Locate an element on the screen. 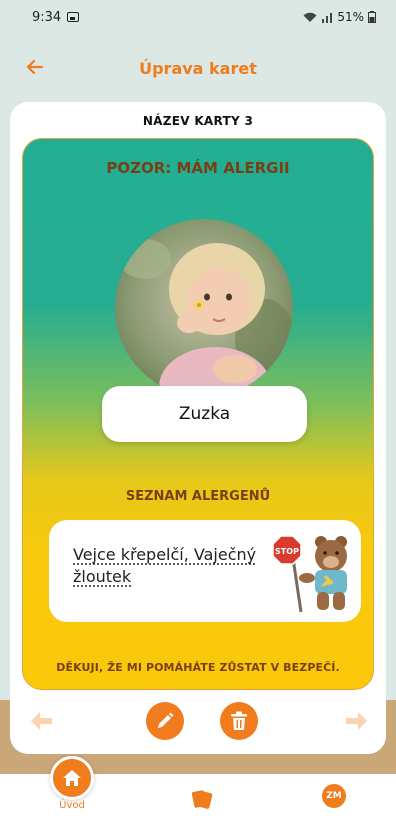 The width and height of the screenshot is (396, 821). edit-button is located at coordinates (165, 721).